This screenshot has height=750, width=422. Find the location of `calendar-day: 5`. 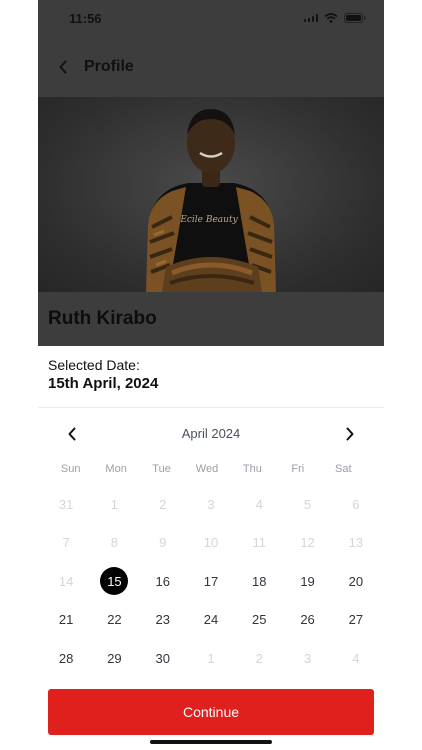

calendar-day: 5 is located at coordinates (307, 504).